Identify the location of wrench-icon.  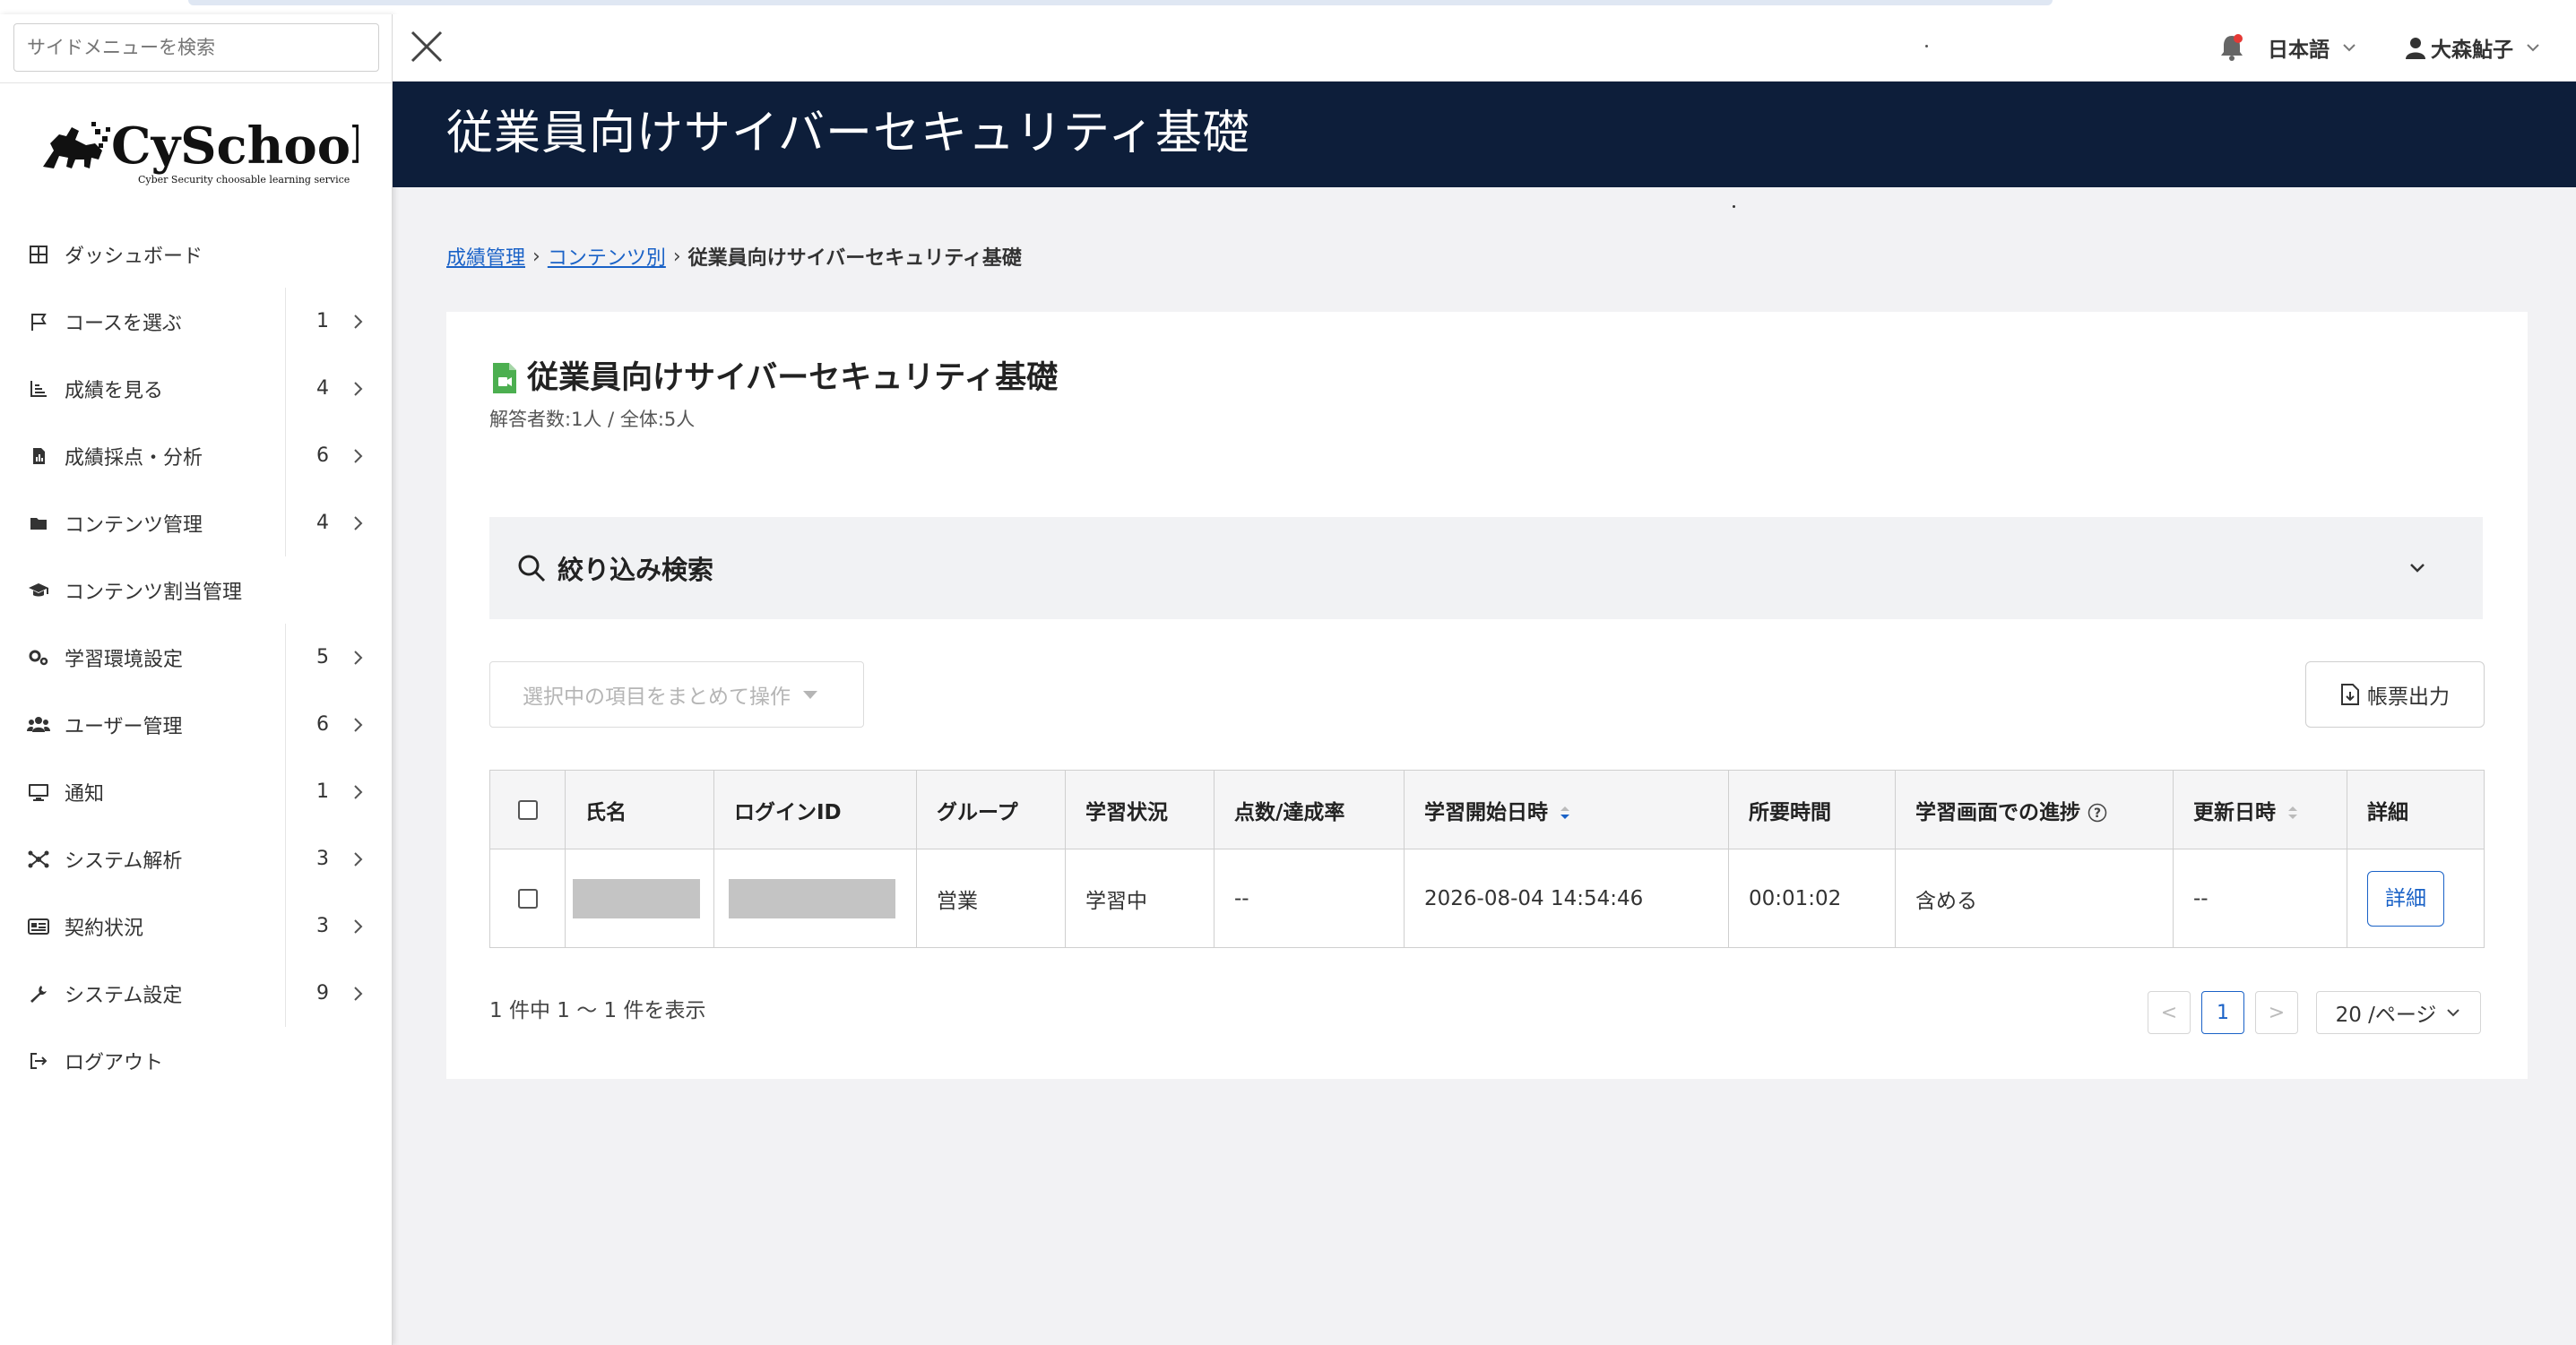
(38, 994).